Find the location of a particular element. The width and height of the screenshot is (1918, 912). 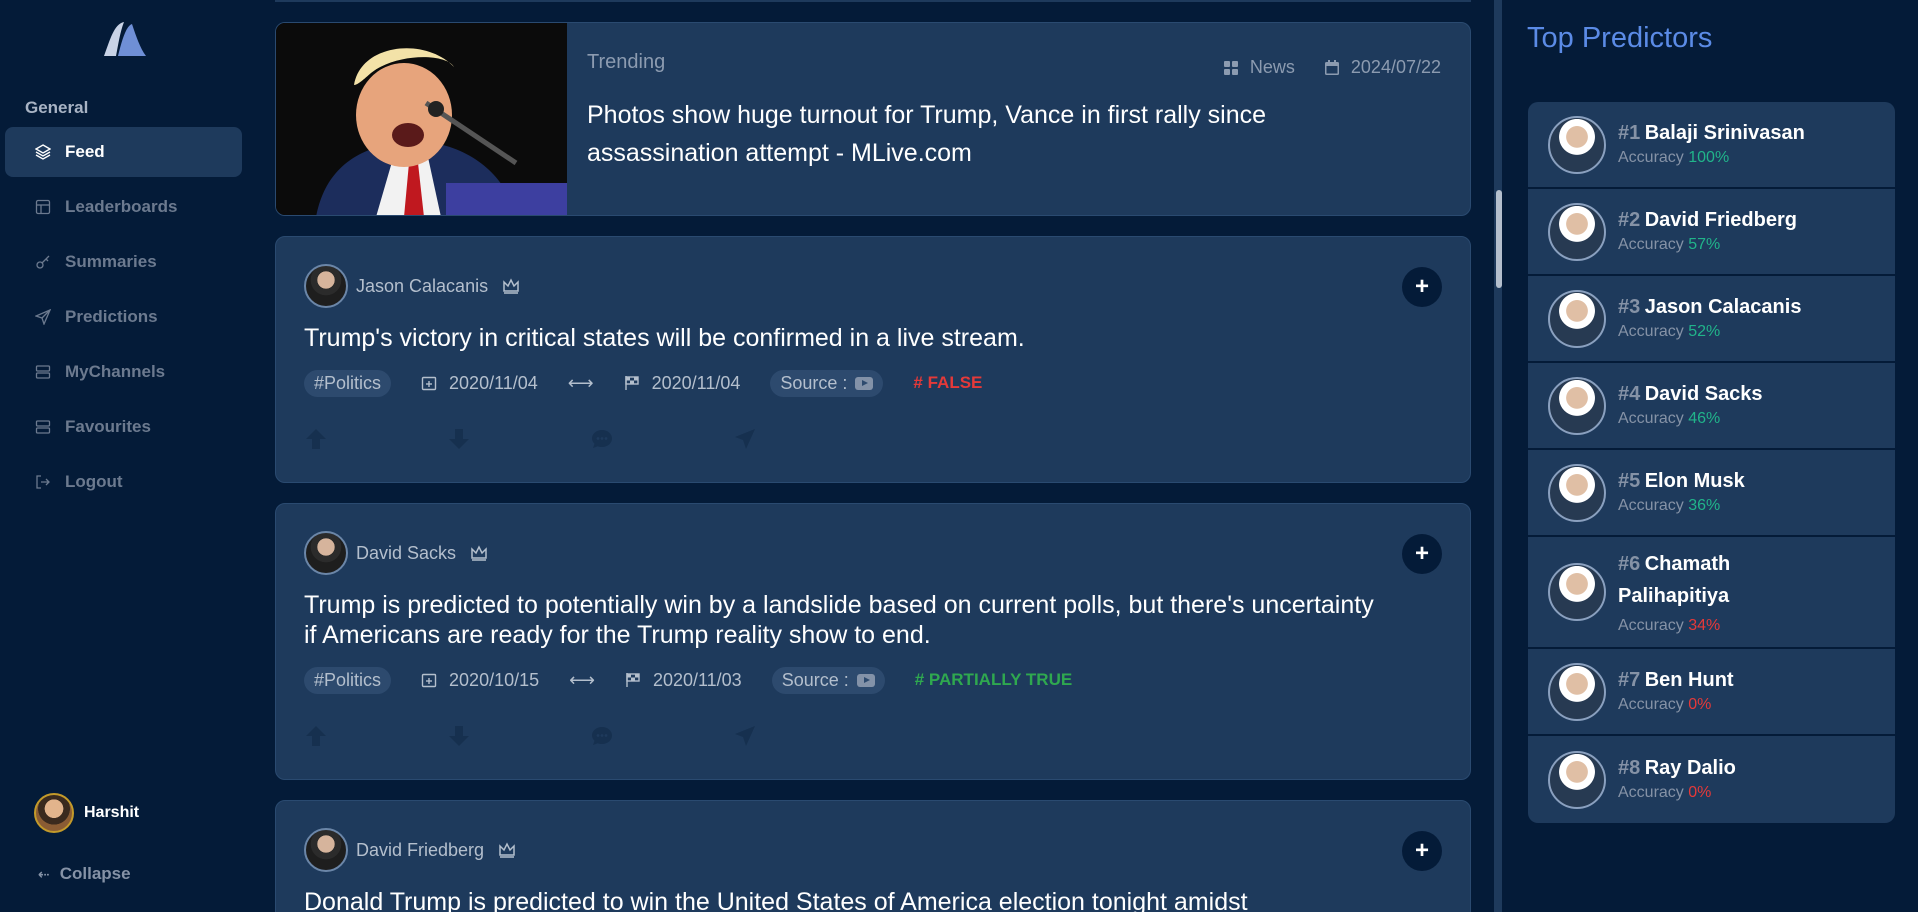

sidebar-item-logout: Logout is located at coordinates (123, 482).